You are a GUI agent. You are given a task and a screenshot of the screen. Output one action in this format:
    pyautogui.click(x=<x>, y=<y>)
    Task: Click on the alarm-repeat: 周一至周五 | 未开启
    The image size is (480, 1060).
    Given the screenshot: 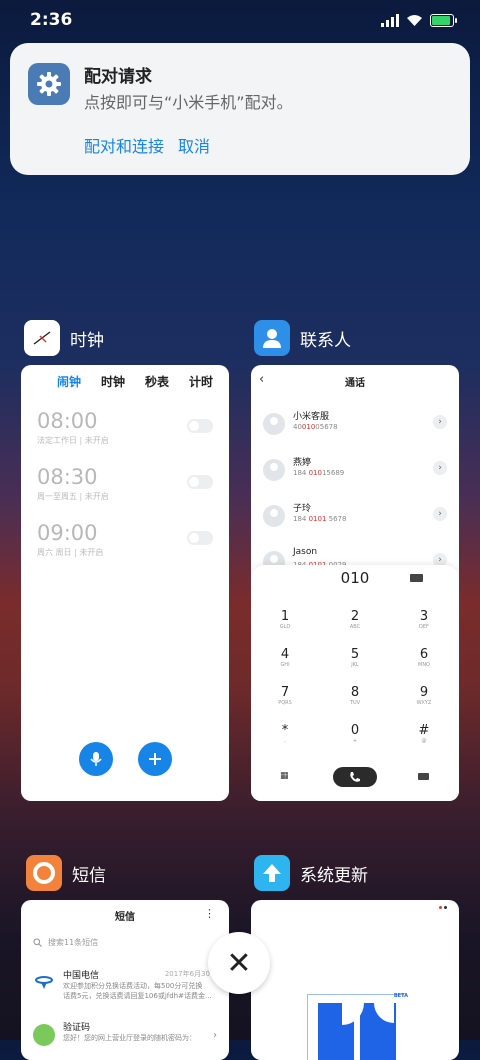 What is the action you would take?
    pyautogui.click(x=73, y=496)
    